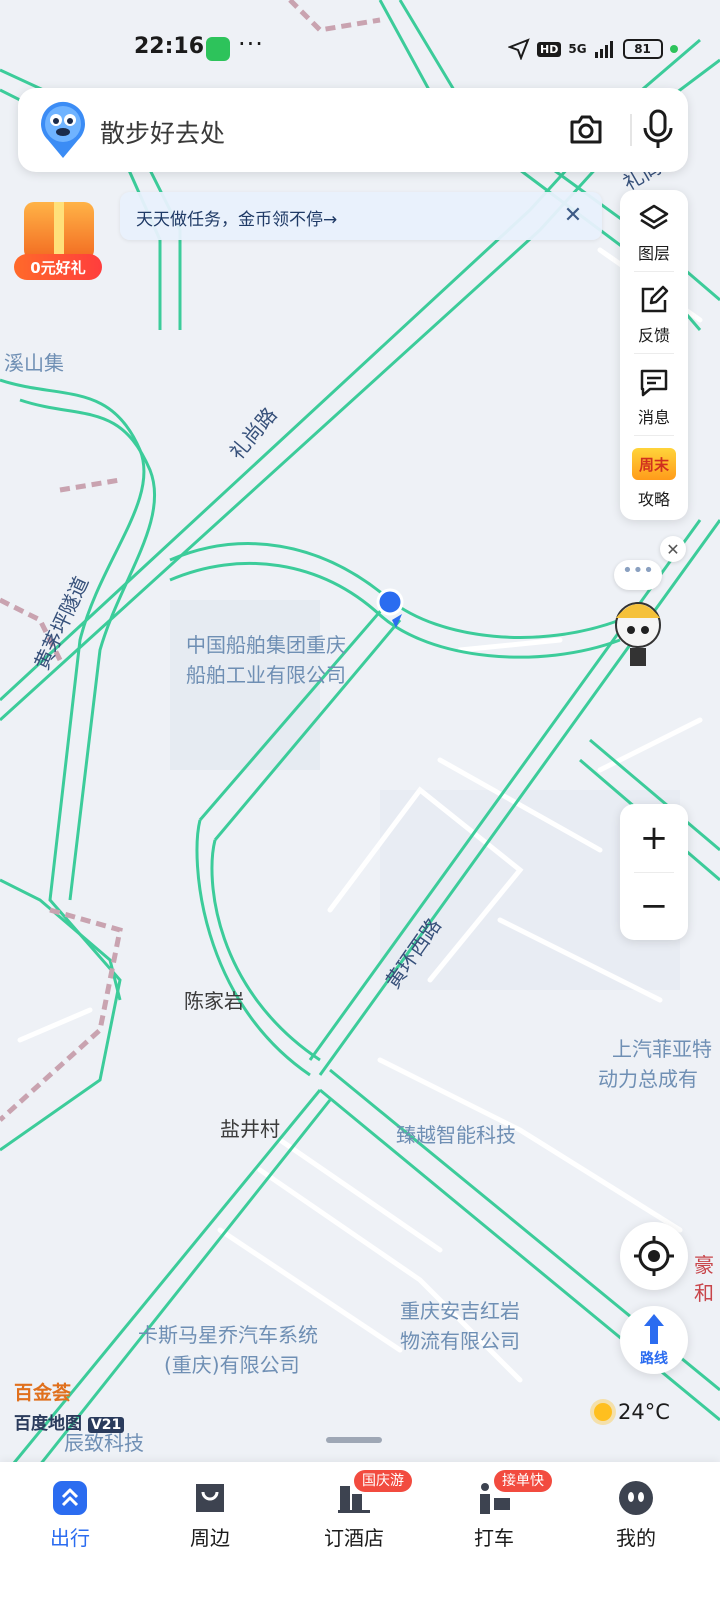  I want to click on map-label: 物流有限公司, so click(460, 1341).